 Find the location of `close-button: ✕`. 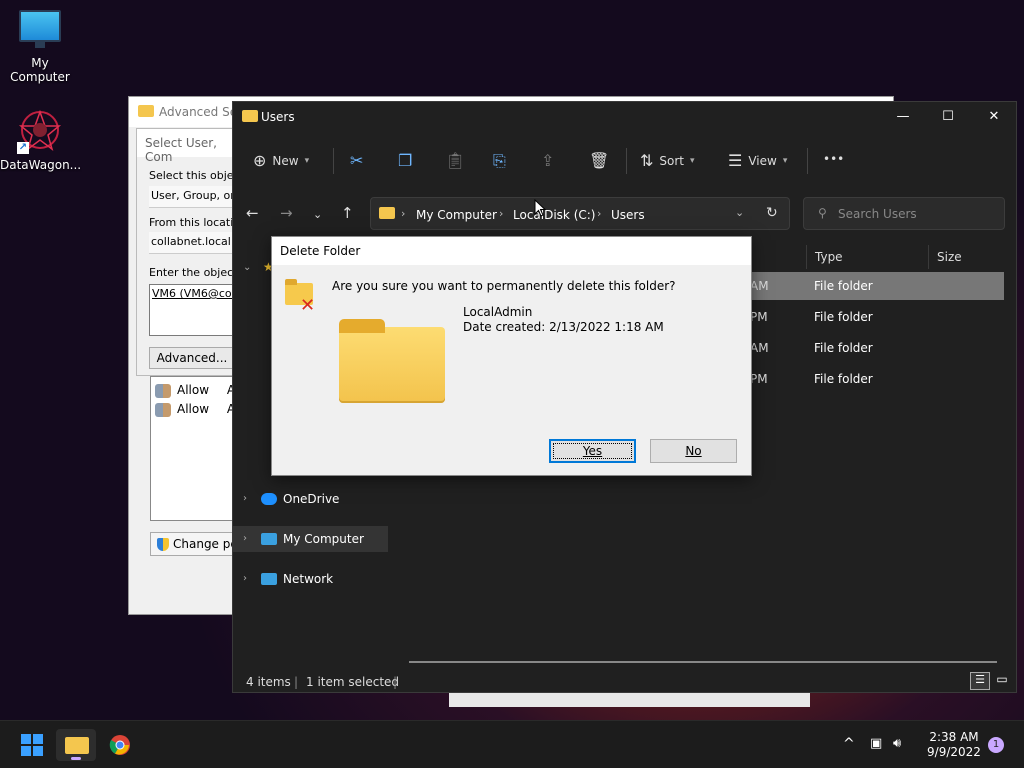

close-button: ✕ is located at coordinates (994, 117).